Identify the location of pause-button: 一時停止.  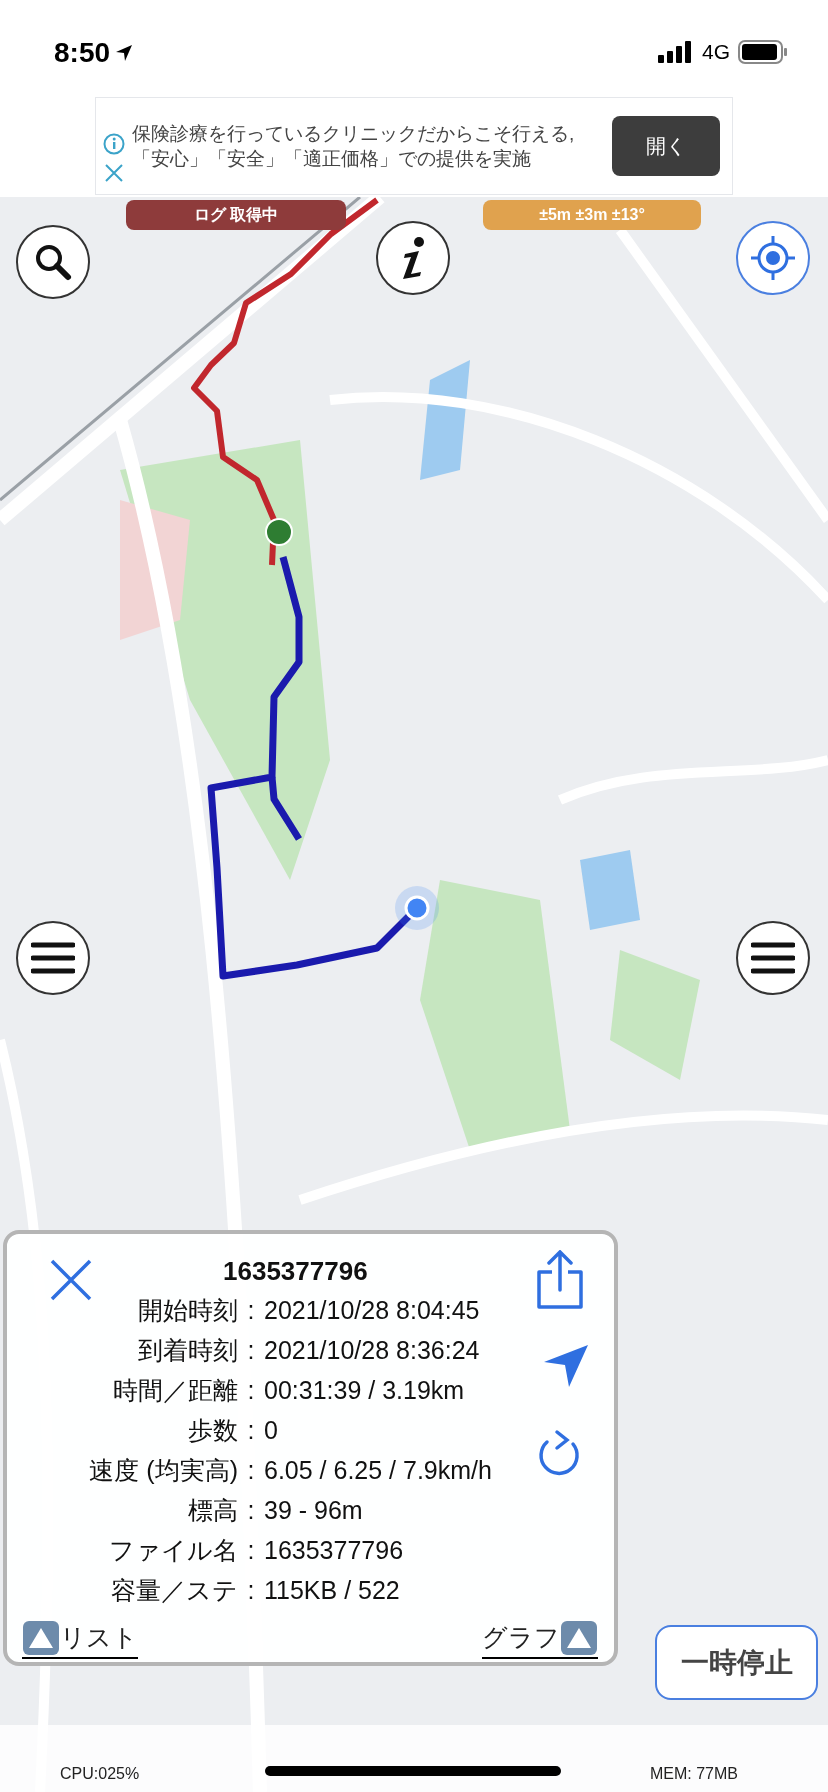
(736, 1662).